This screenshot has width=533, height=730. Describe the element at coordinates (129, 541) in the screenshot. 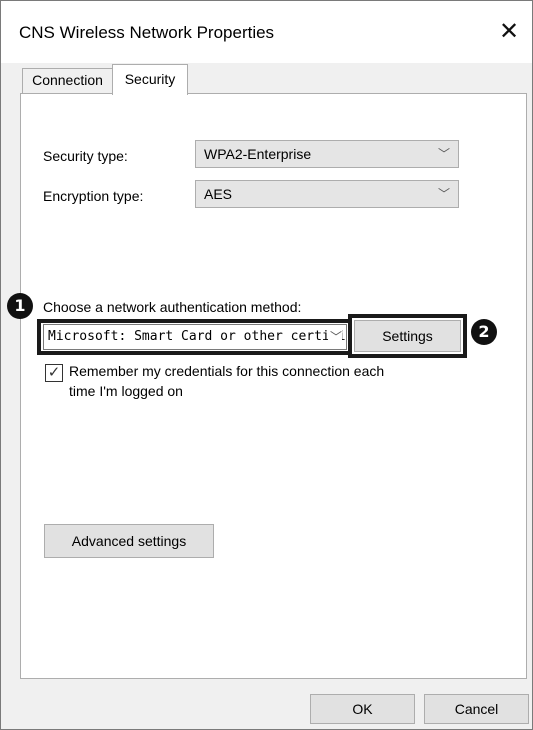

I see `advanced-settings-button: Advanced settings` at that location.